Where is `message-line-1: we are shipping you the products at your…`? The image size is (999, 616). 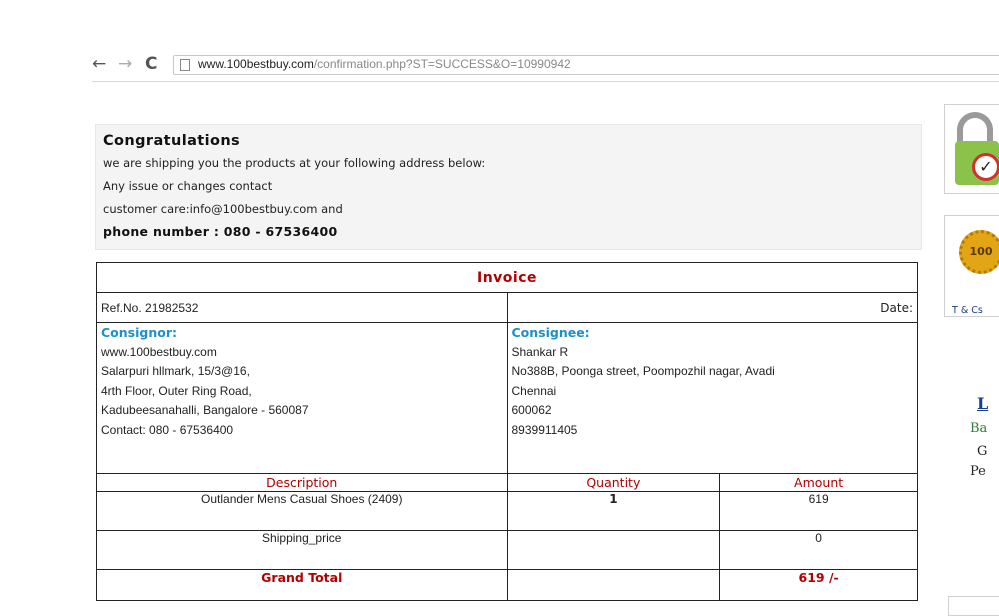
message-line-1: we are shipping you the products at your… is located at coordinates (294, 163).